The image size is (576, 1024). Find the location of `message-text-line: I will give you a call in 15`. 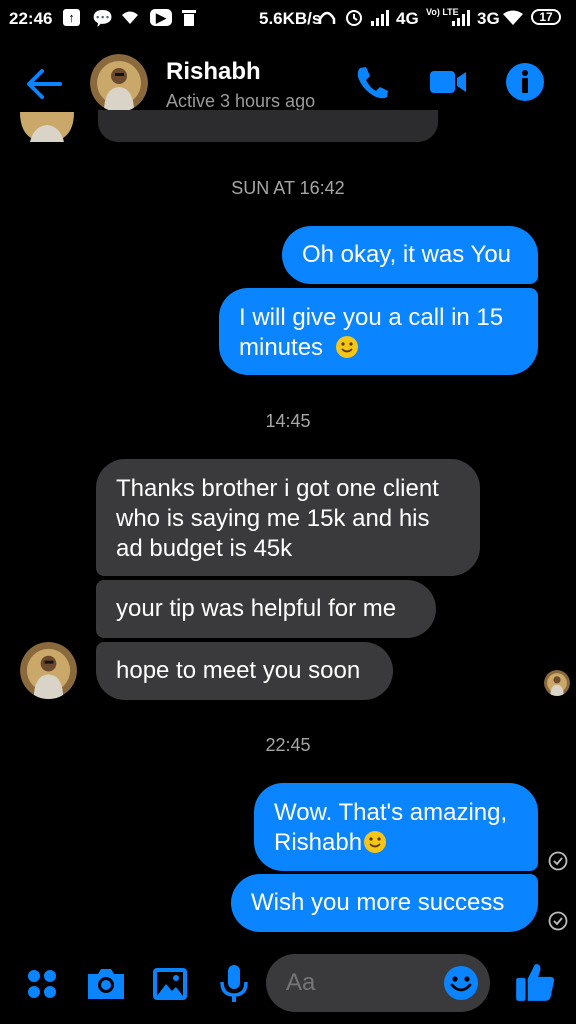

message-text-line: I will give you a call in 15 is located at coordinates (371, 317).